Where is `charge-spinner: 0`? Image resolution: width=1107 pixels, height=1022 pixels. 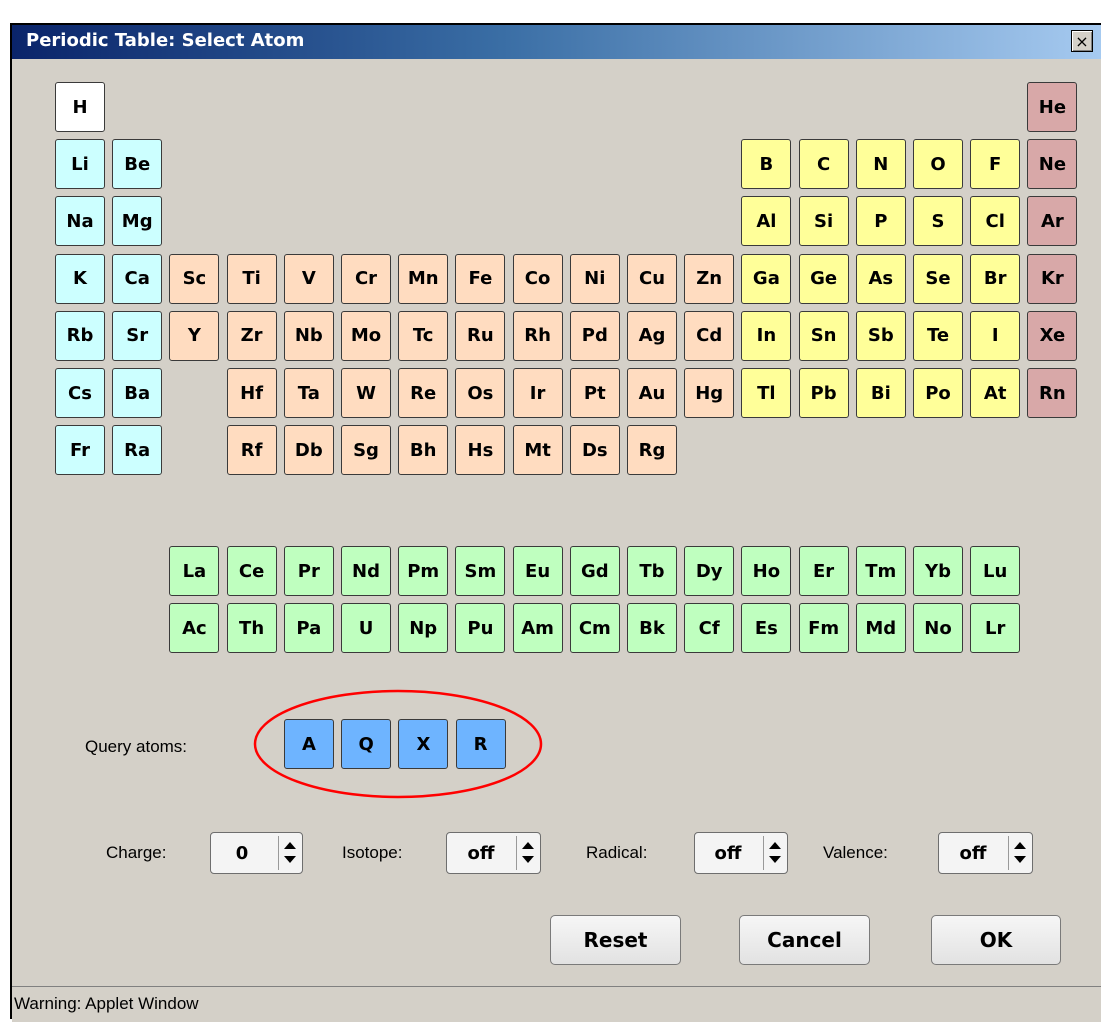 charge-spinner: 0 is located at coordinates (256, 853).